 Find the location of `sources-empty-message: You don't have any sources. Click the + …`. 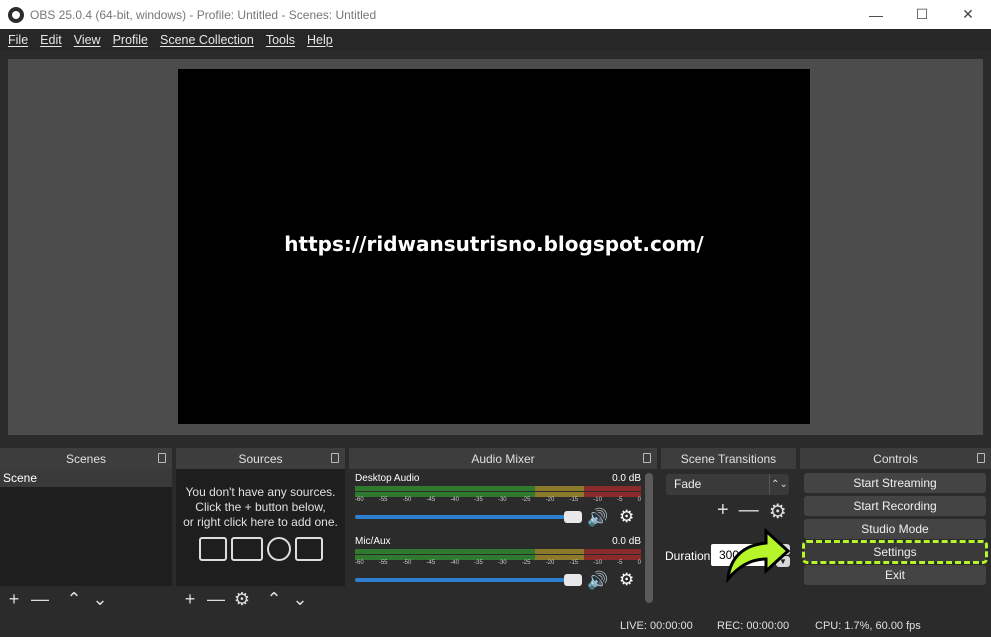

sources-empty-message: You don't have any sources. Click the + … is located at coordinates (260, 507).